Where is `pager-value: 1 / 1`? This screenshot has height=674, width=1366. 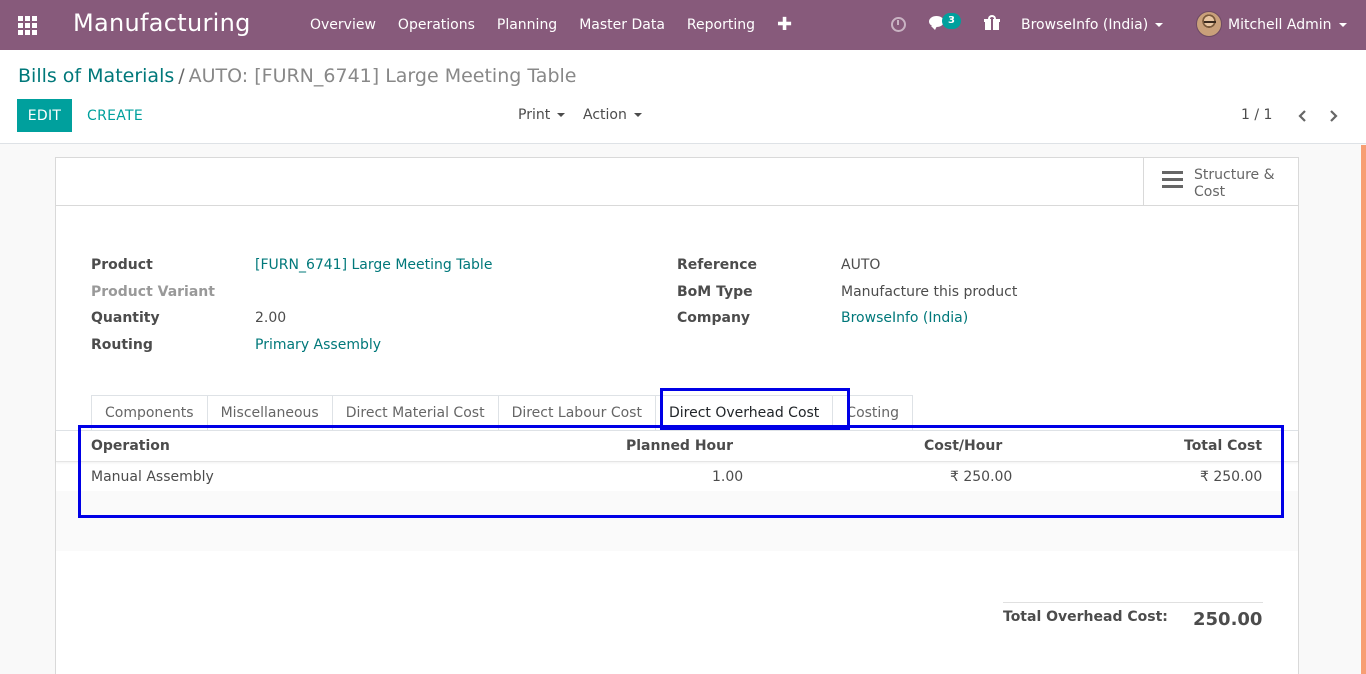 pager-value: 1 / 1 is located at coordinates (1256, 115).